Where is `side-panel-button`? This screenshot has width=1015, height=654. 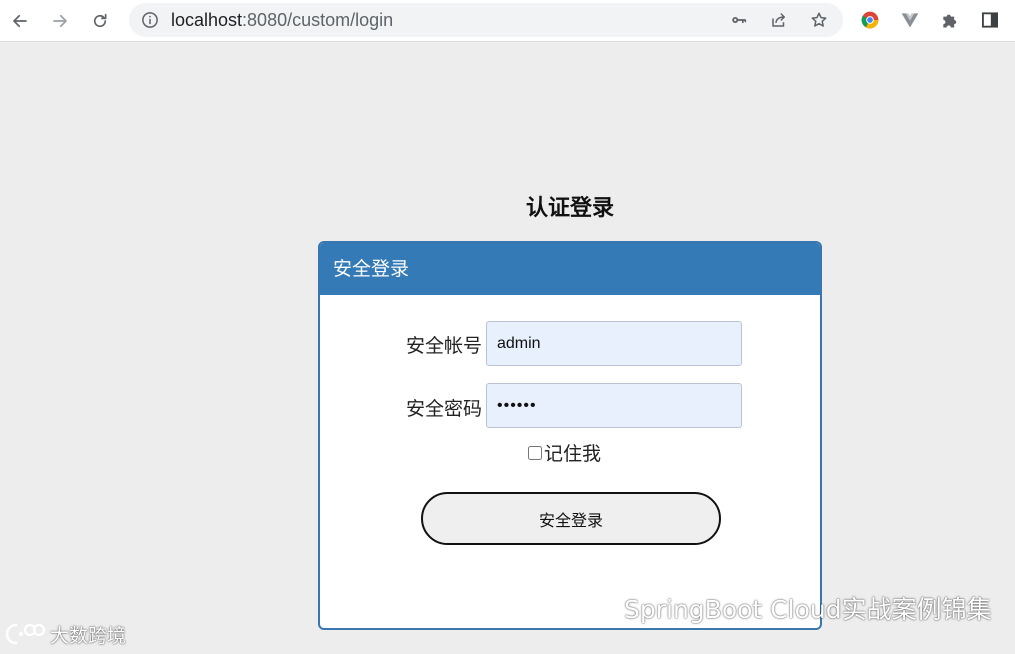
side-panel-button is located at coordinates (990, 20).